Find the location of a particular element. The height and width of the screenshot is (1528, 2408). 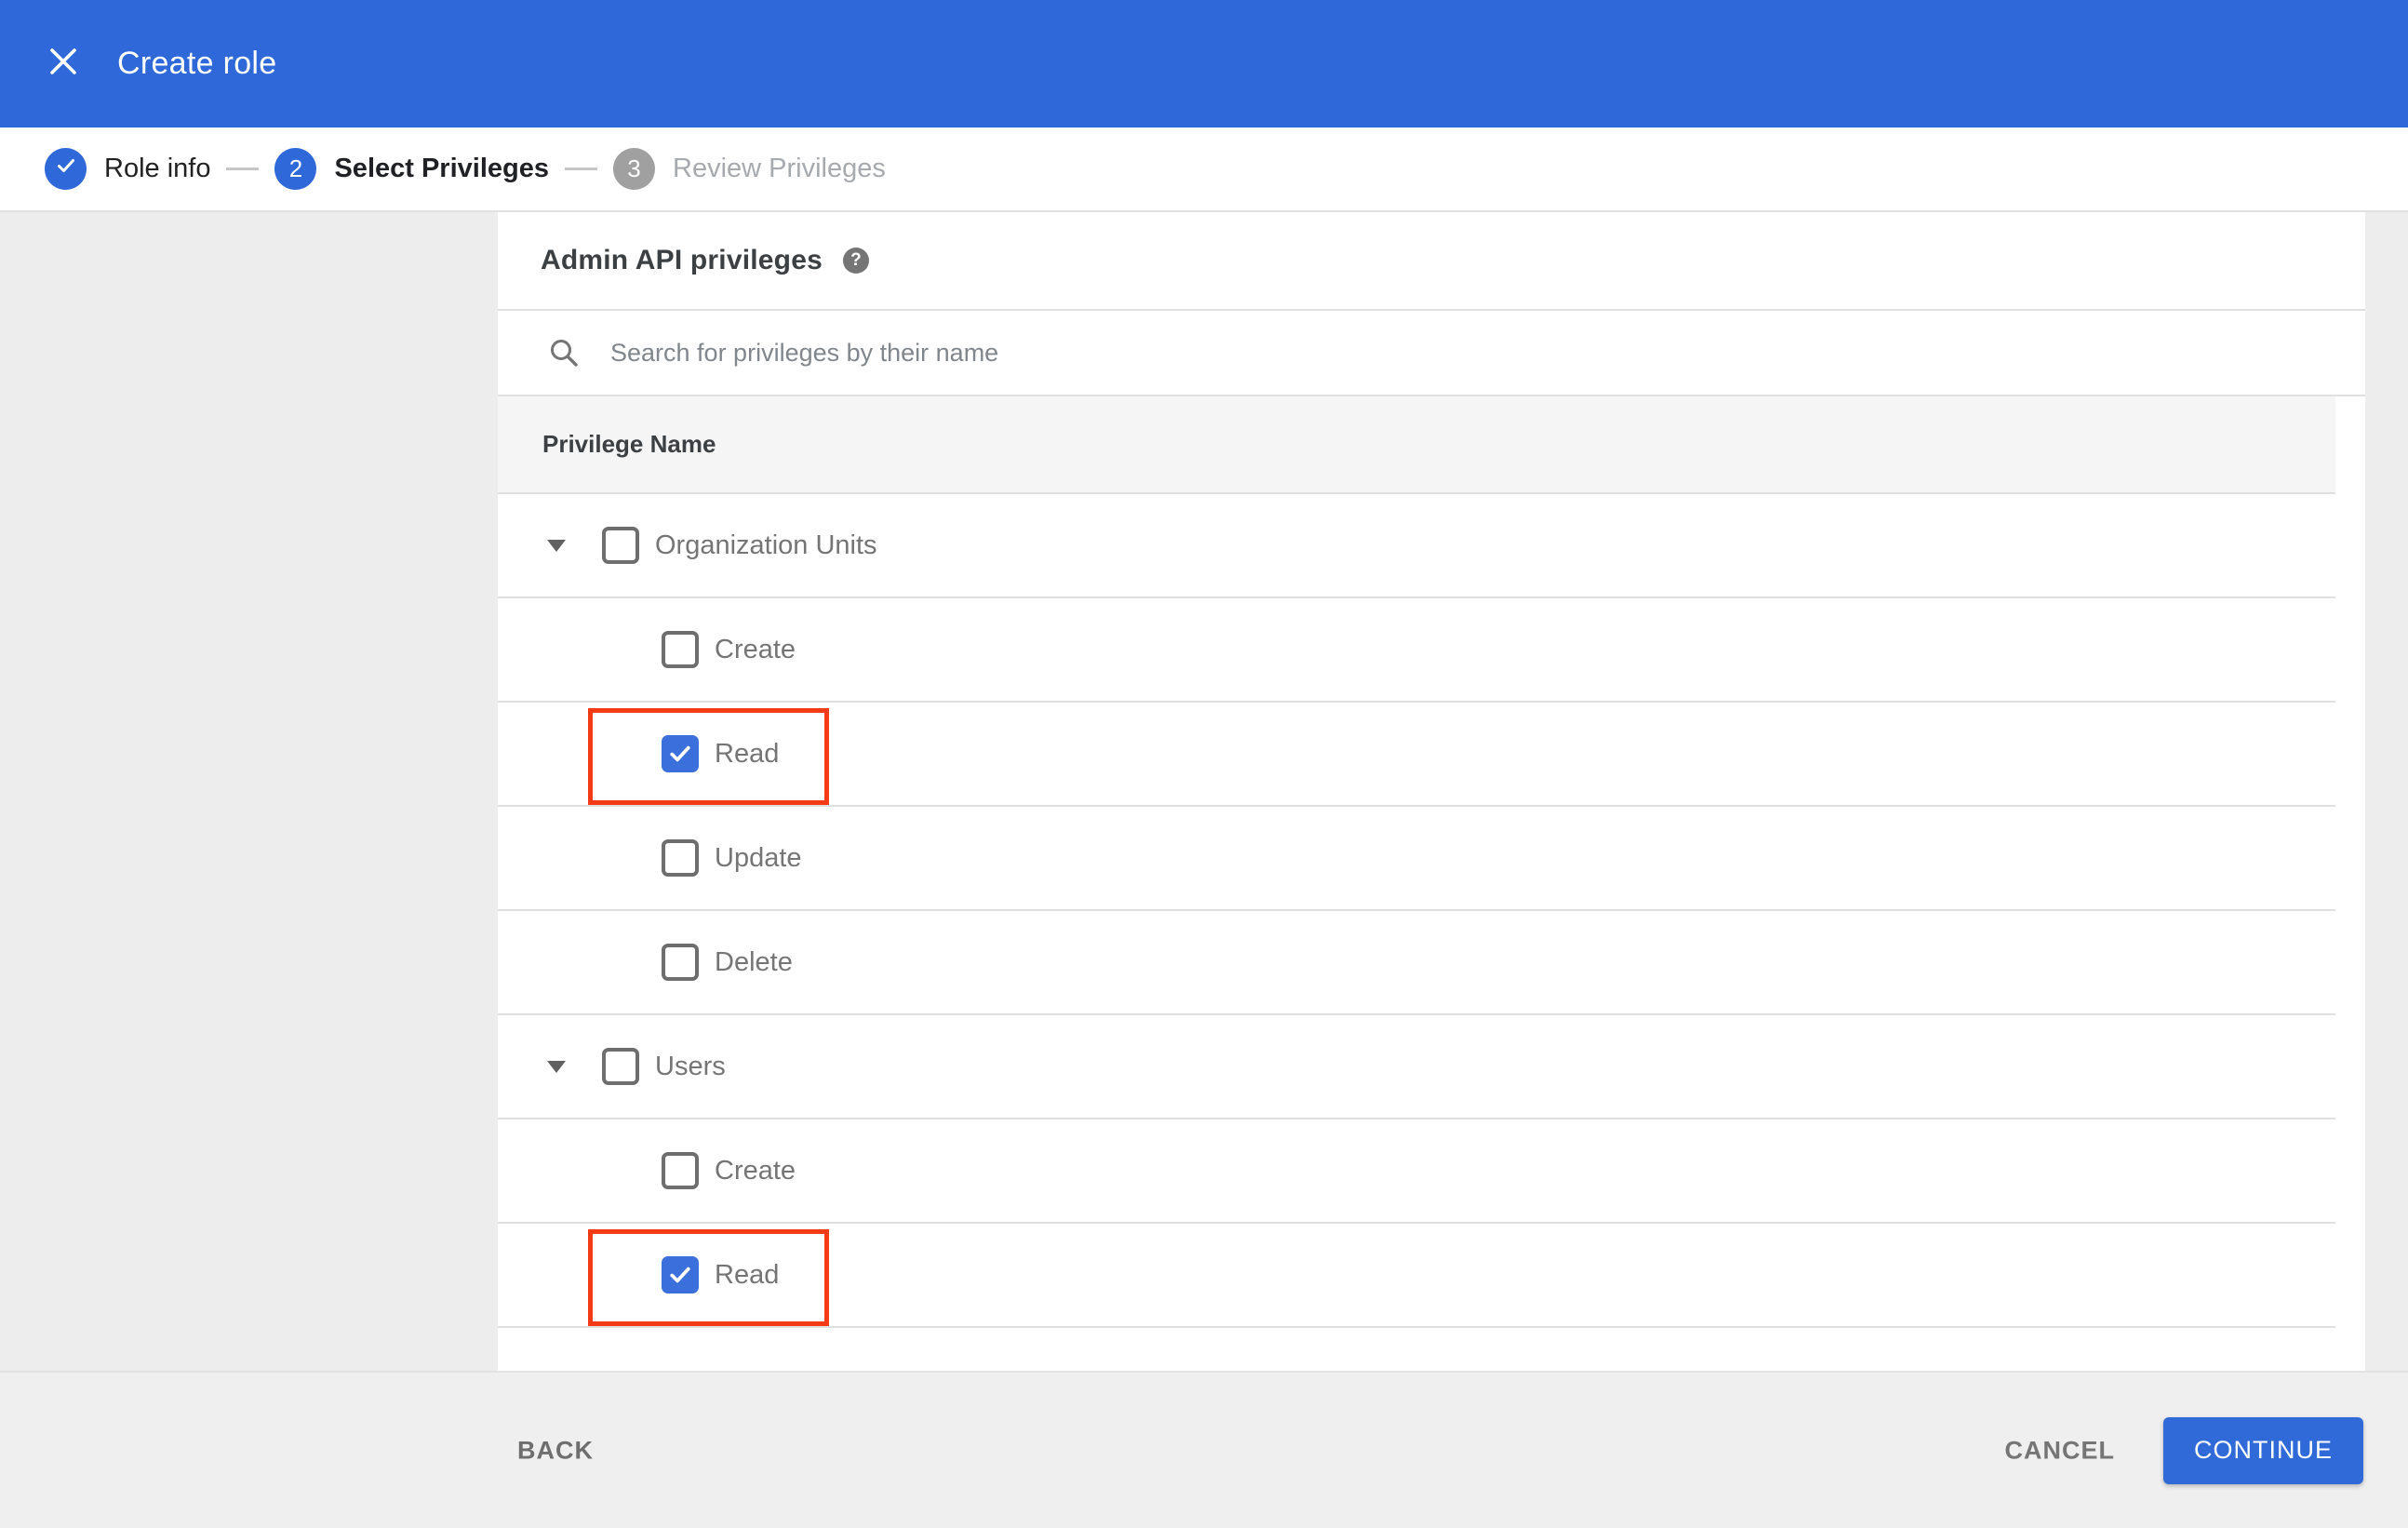

step-1-label: Role info is located at coordinates (158, 168).